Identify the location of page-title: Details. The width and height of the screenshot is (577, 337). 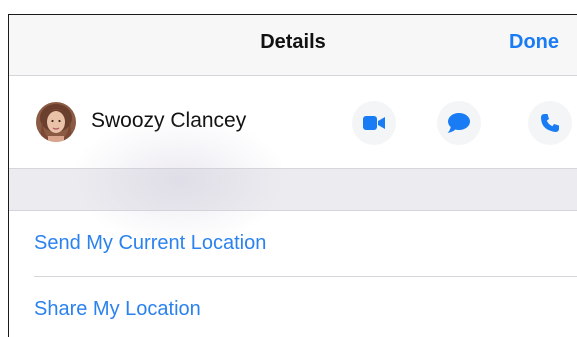
(293, 42).